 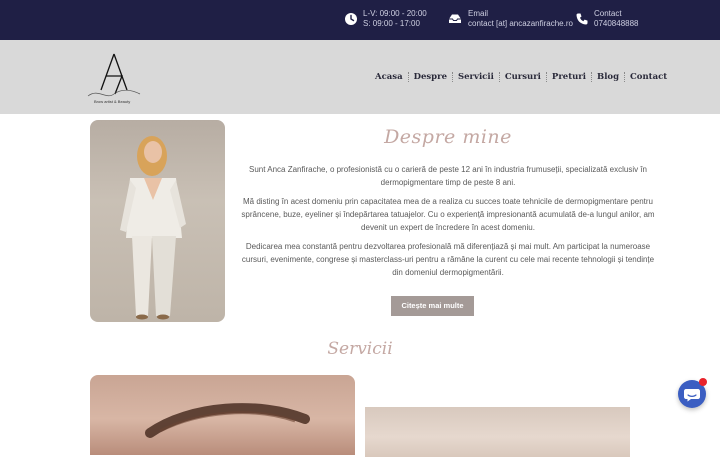 What do you see at coordinates (608, 13) in the screenshot?
I see `contact-label: Contact` at bounding box center [608, 13].